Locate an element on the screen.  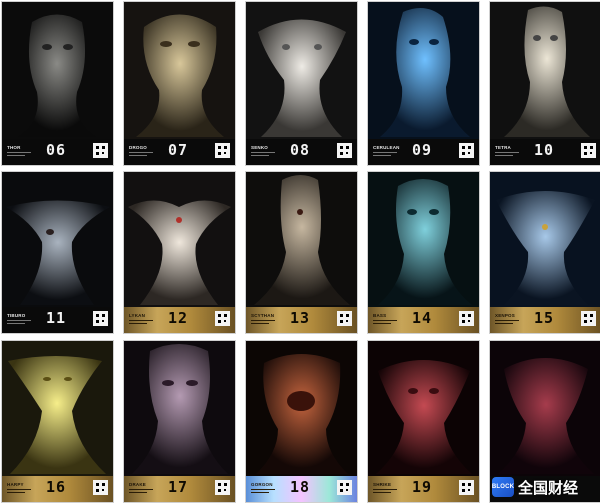
creature-name: DRAKE is located at coordinates (138, 484).